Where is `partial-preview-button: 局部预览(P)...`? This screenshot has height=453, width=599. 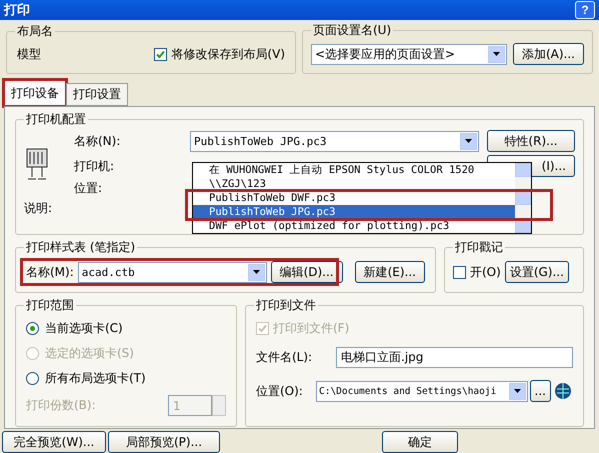 partial-preview-button: 局部预览(P)... is located at coordinates (164, 442).